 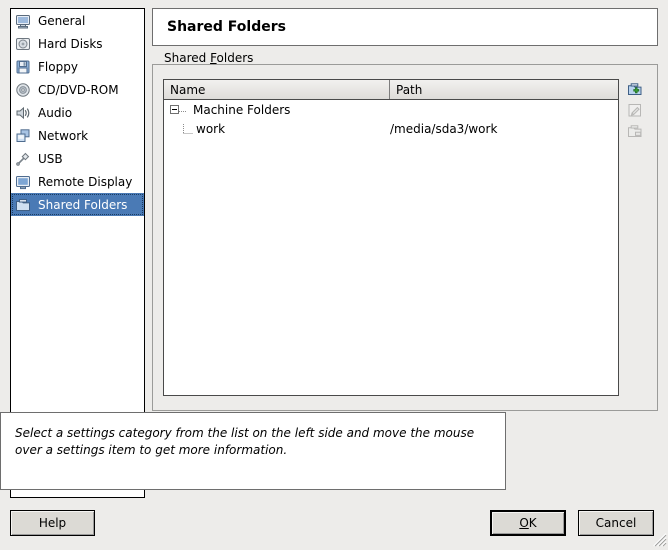 I want to click on remote-display-icon, so click(x=23, y=182).